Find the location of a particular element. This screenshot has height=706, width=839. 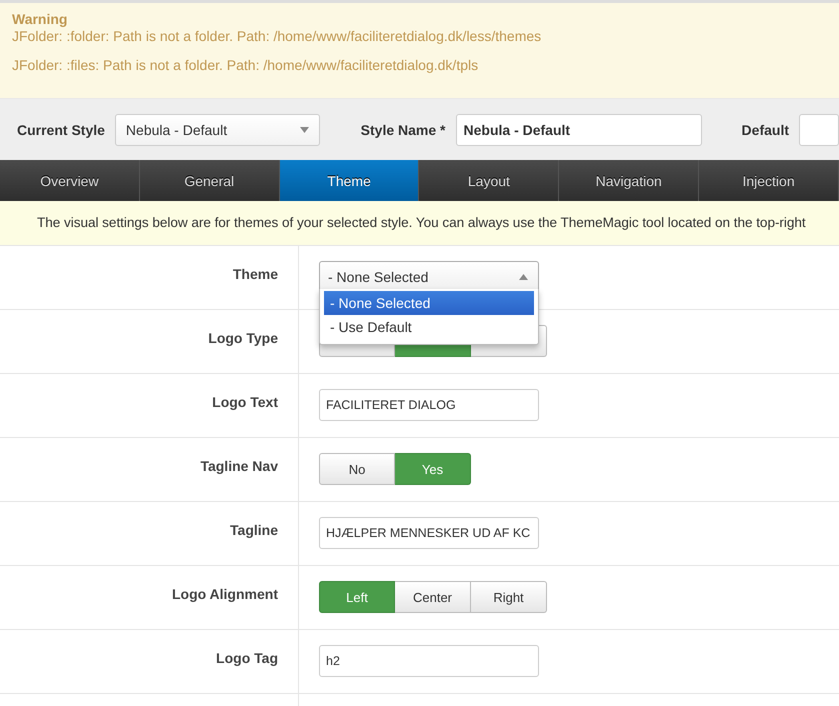

dropdown-option: - Use Default is located at coordinates (429, 327).